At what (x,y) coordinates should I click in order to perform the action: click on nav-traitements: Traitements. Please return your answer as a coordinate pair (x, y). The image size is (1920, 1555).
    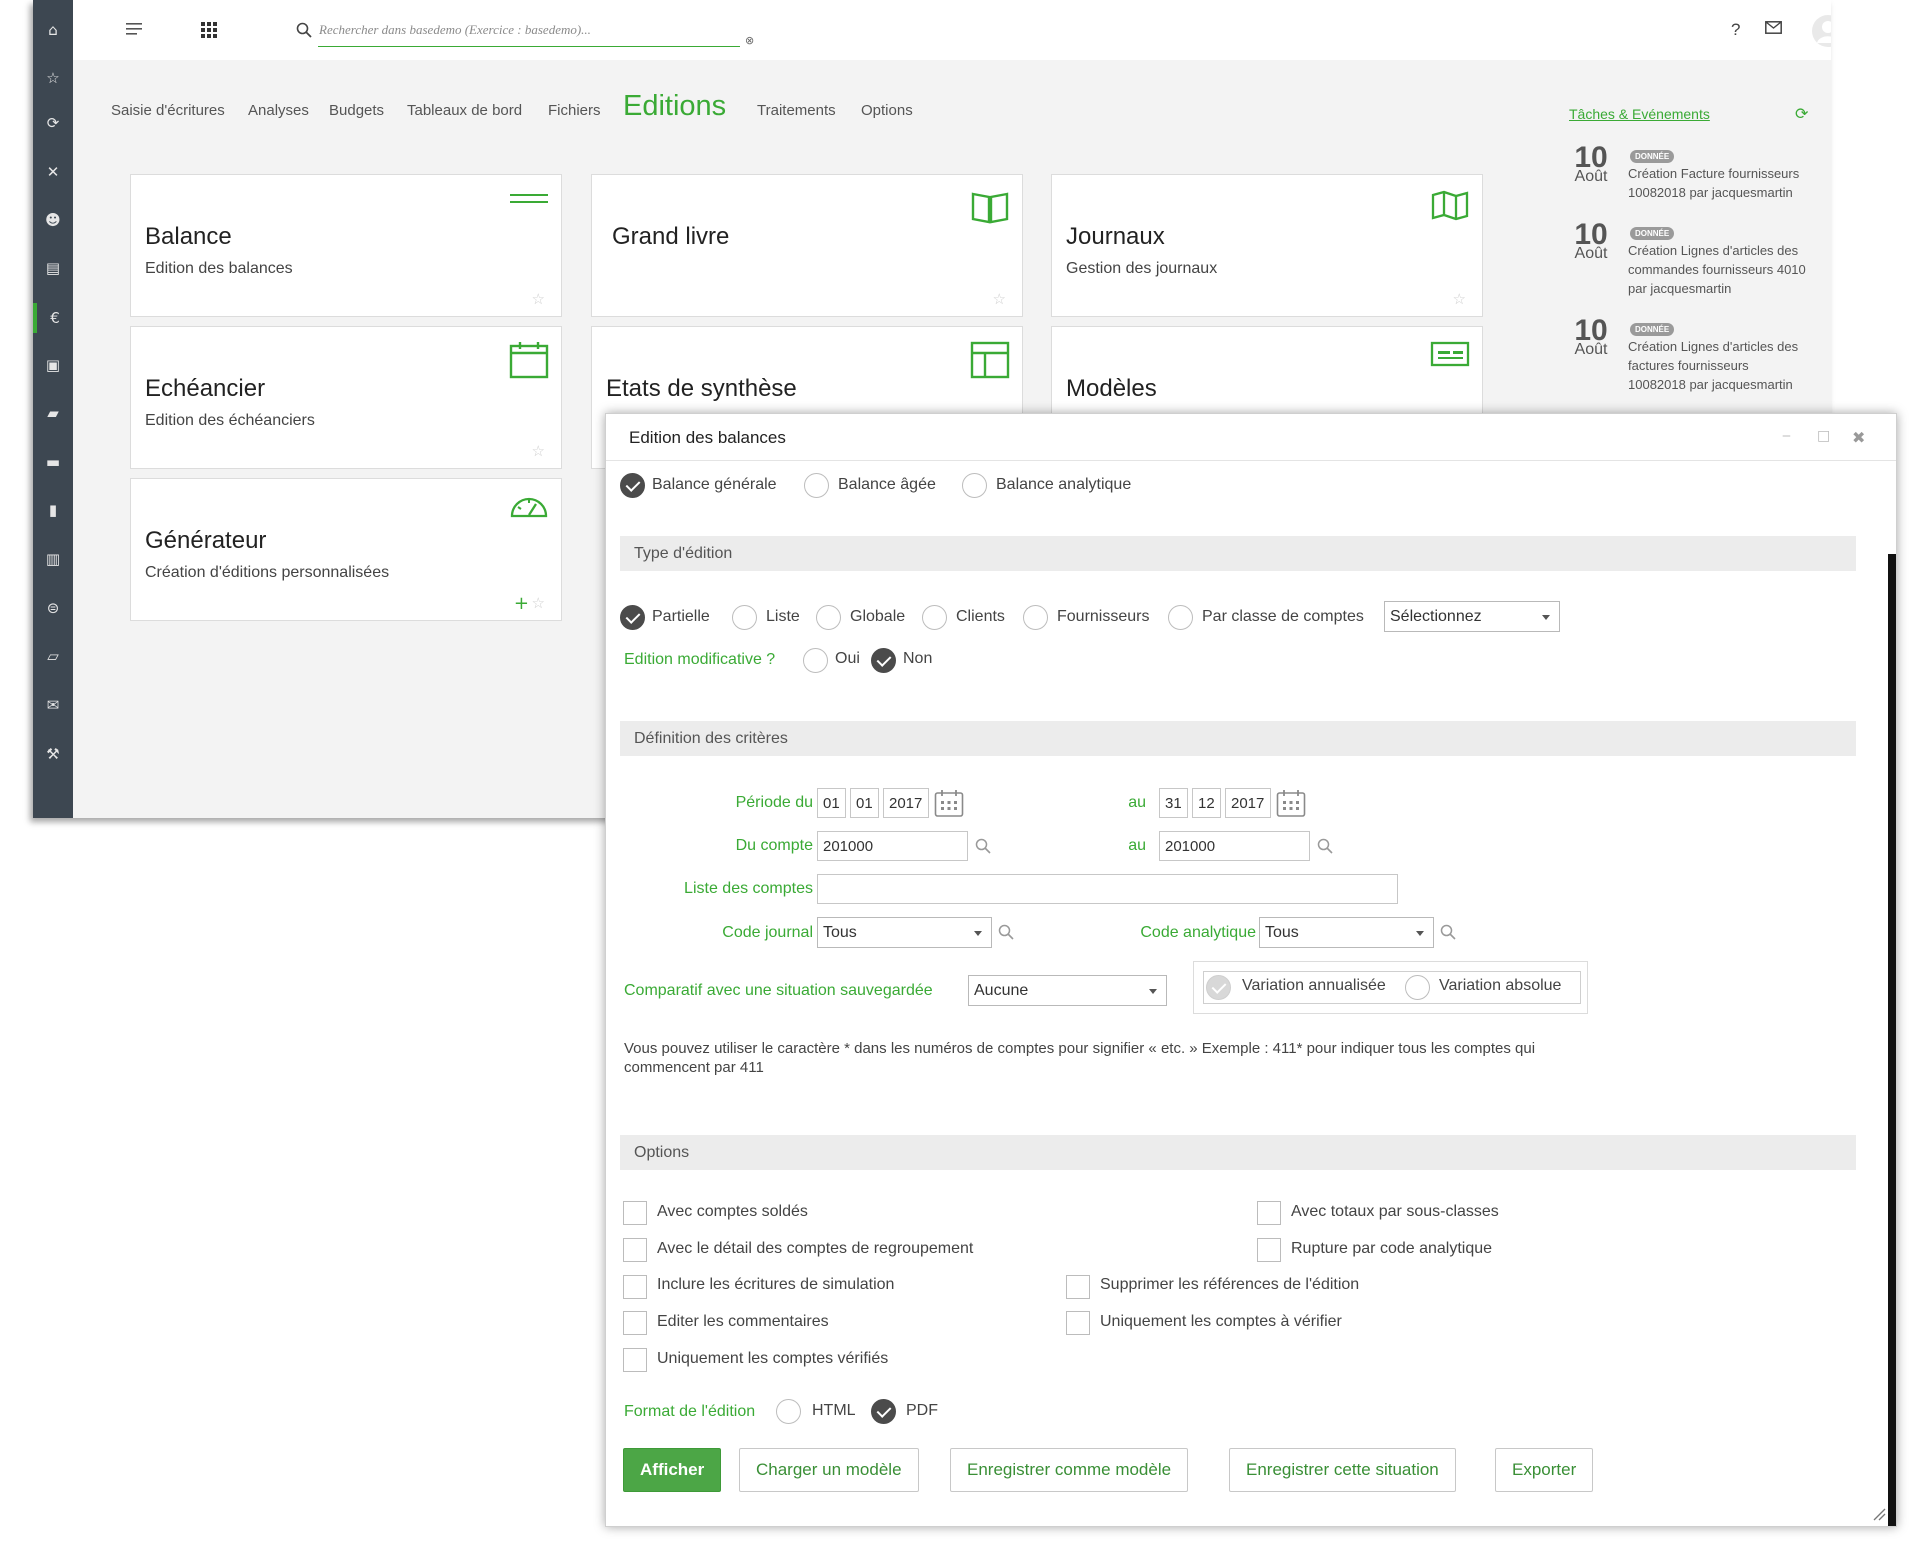
    Looking at the image, I should click on (796, 110).